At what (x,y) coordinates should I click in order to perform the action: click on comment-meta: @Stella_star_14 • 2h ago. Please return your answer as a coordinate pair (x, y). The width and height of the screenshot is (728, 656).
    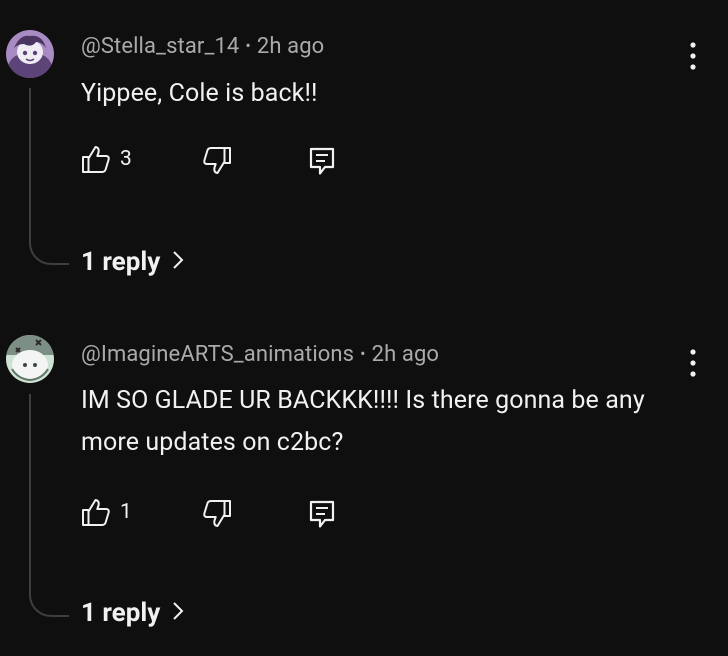
    Looking at the image, I should click on (202, 46).